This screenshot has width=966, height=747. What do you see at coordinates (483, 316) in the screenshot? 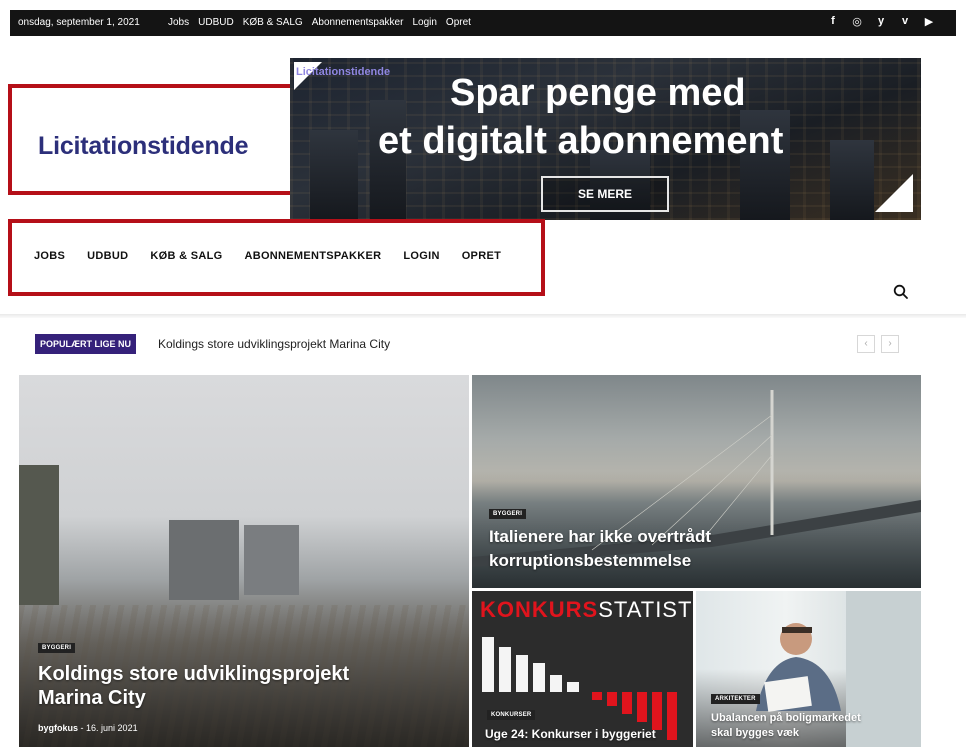
I see `header-divider` at bounding box center [483, 316].